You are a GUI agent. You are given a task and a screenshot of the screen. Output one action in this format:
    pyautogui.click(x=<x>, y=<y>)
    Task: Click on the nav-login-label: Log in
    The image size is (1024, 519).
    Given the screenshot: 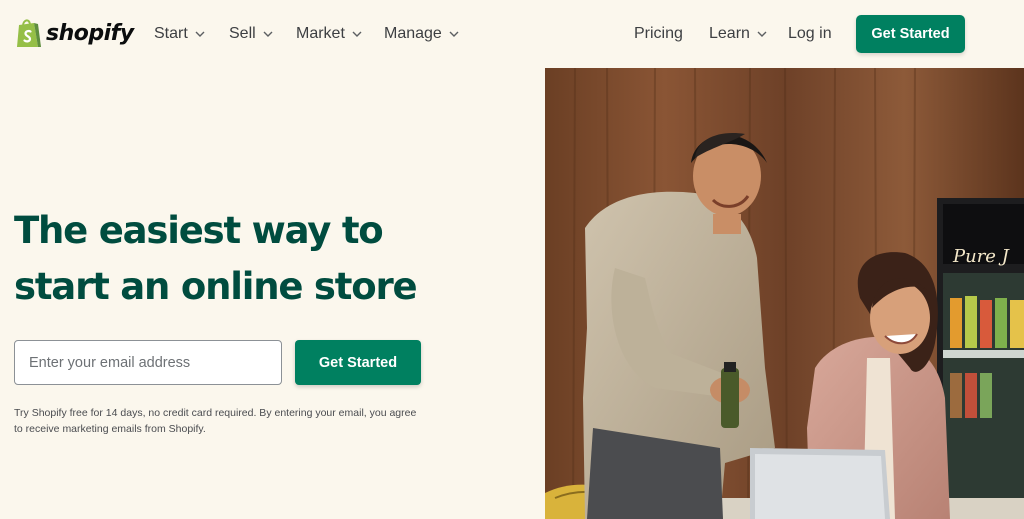 What is the action you would take?
    pyautogui.click(x=810, y=33)
    